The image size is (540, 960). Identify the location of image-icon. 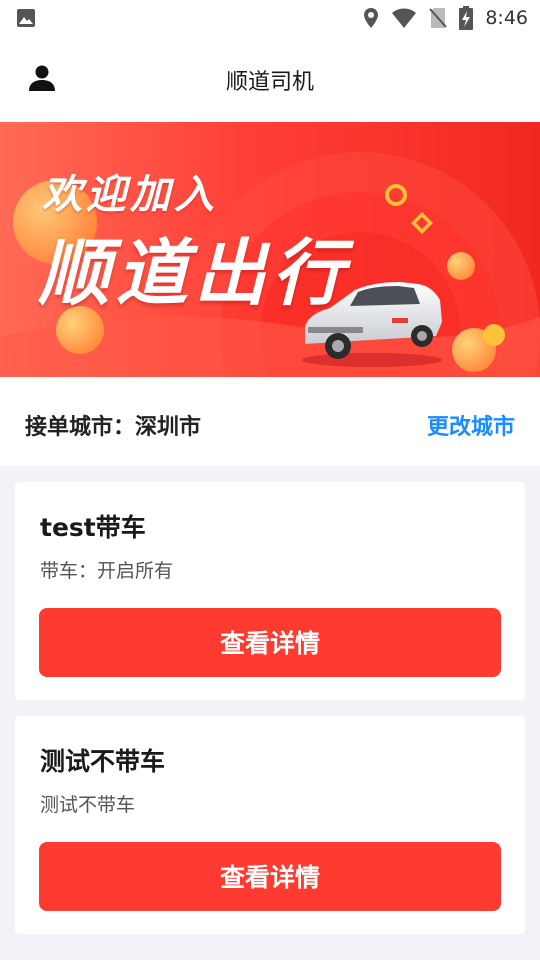
(26, 18).